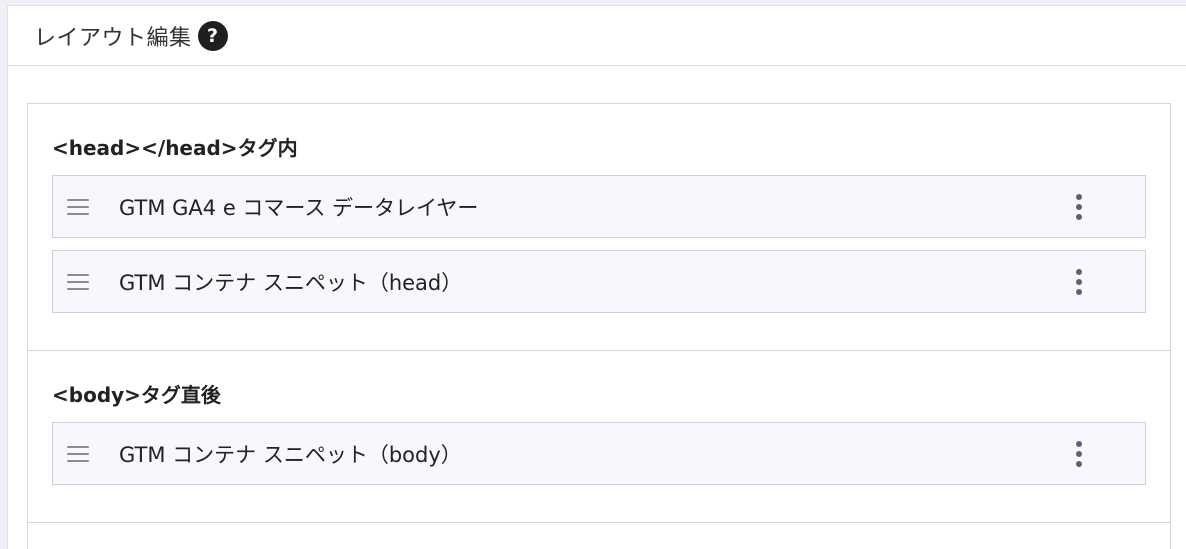 This screenshot has width=1186, height=549. Describe the element at coordinates (175, 148) in the screenshot. I see `section-title-head: <head></head>タグ内` at that location.